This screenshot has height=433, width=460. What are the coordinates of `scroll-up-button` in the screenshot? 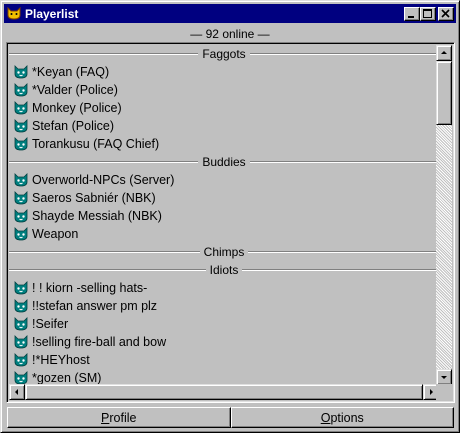 It's located at (444, 53).